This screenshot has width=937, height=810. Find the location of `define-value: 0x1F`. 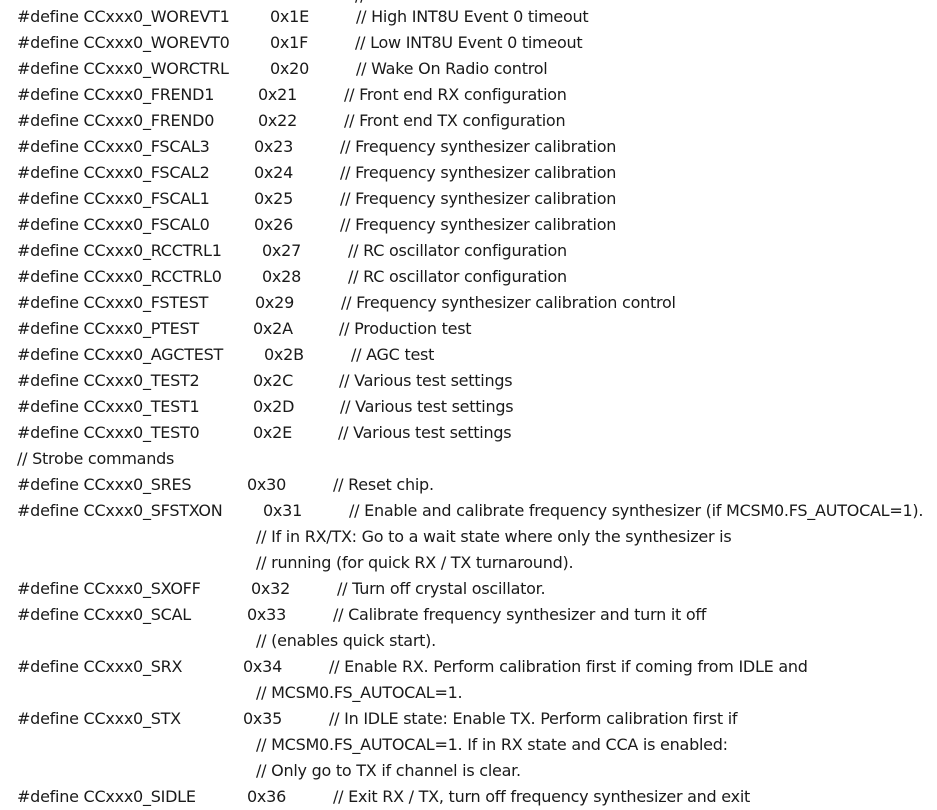

define-value: 0x1F is located at coordinates (289, 42).